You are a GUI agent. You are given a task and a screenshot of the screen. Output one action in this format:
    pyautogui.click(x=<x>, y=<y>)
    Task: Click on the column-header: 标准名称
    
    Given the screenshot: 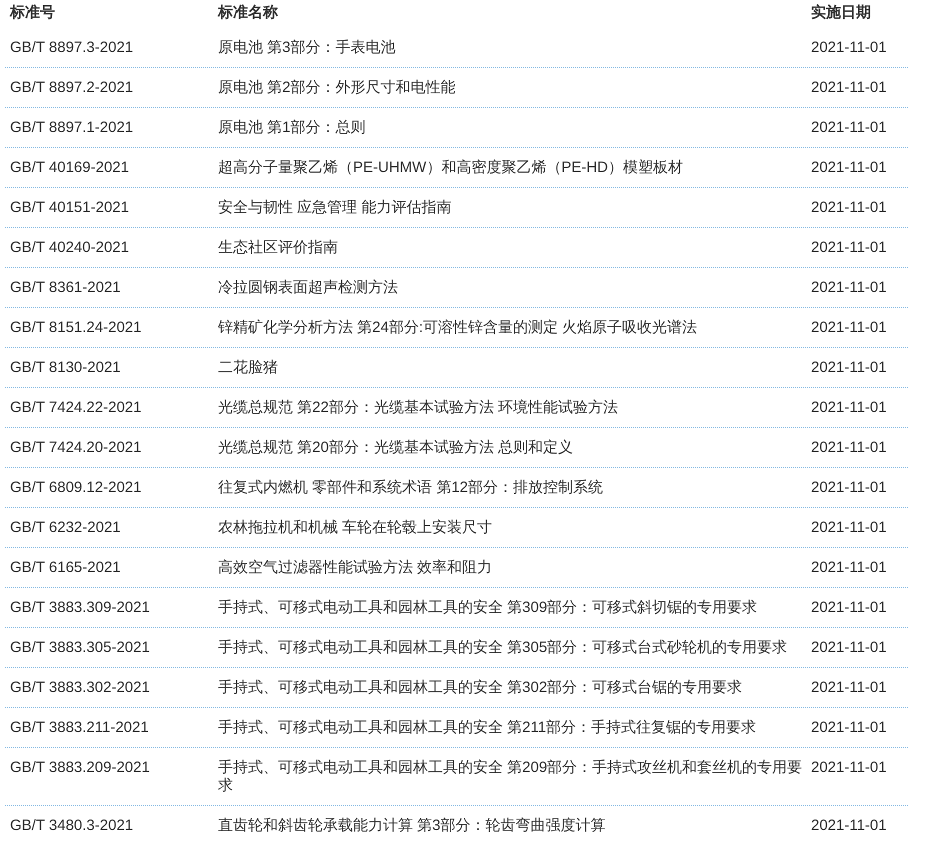 What is the action you would take?
    pyautogui.click(x=247, y=13)
    